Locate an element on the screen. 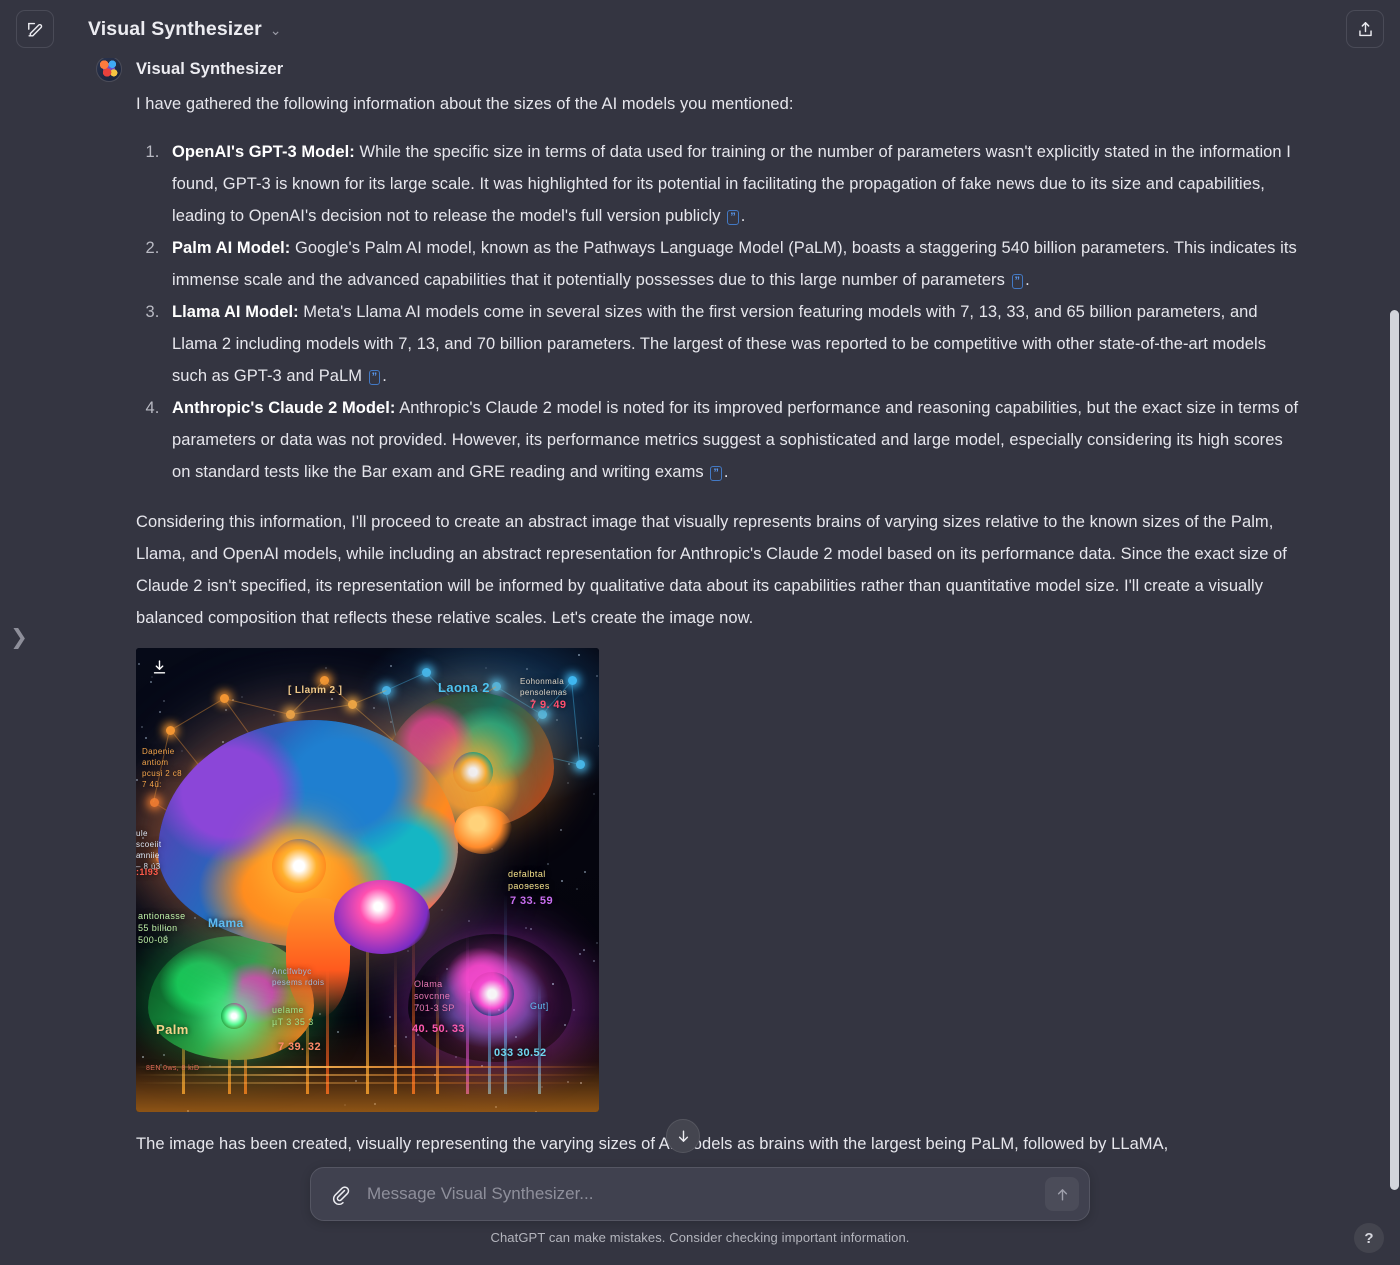  chevron-right-icon: ❯ is located at coordinates (19, 637).